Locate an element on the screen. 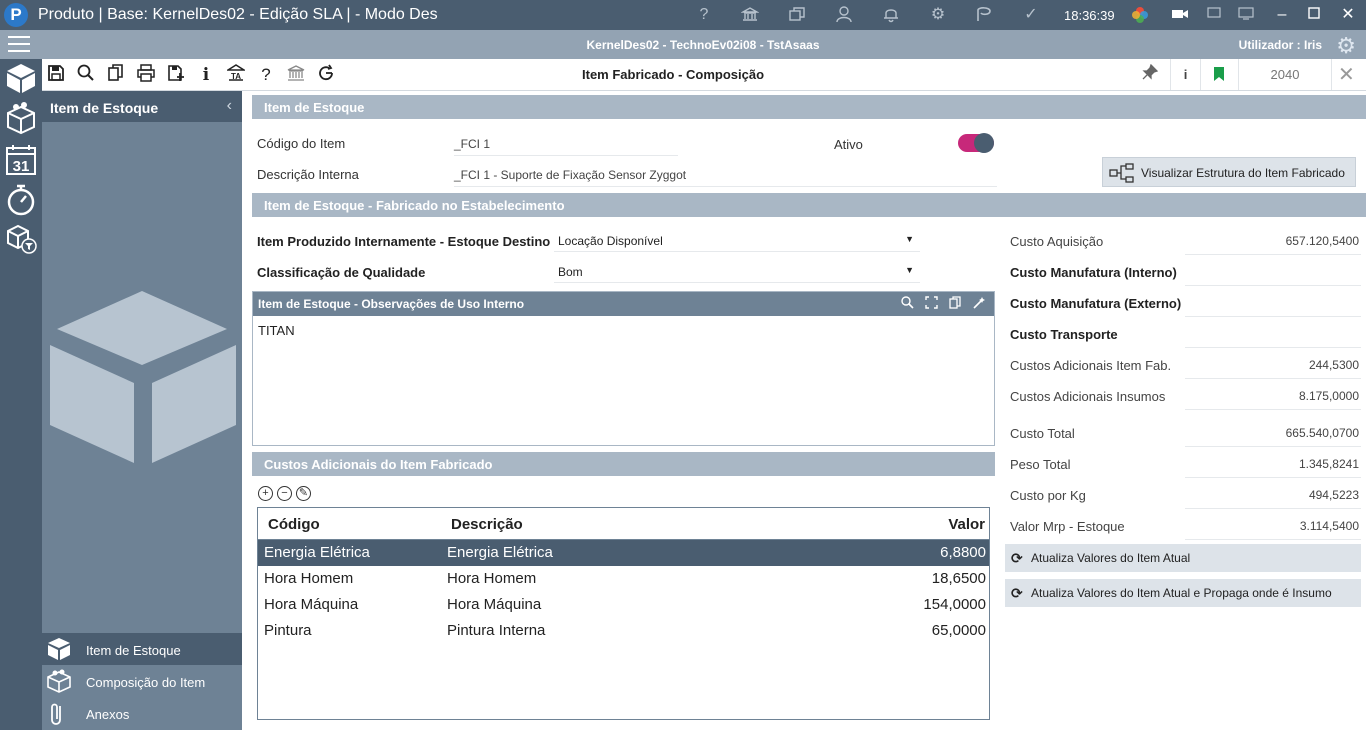  row-value: 6,8800 is located at coordinates (963, 552).